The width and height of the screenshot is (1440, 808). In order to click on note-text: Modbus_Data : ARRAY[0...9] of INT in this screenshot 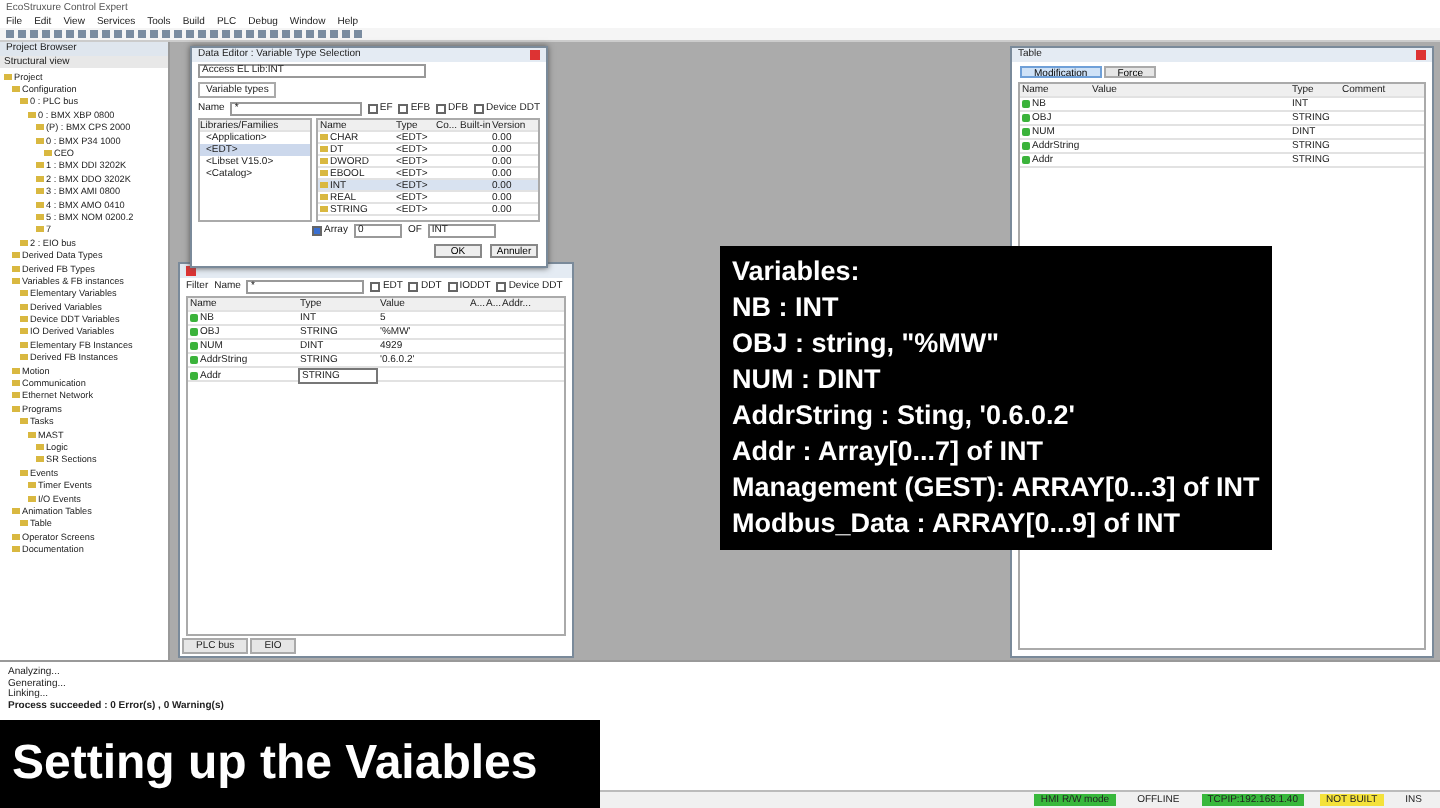, I will do `click(957, 524)`.